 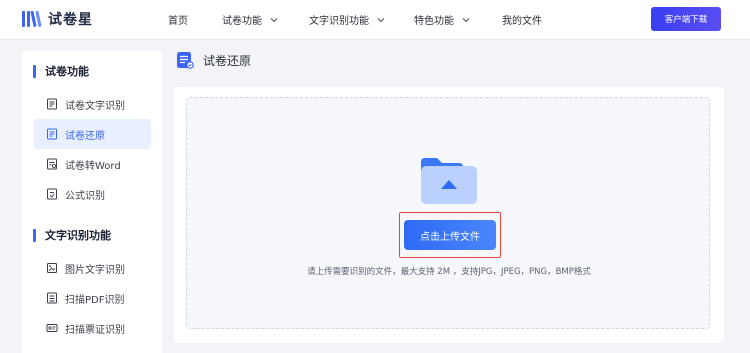 What do you see at coordinates (32, 19) in the screenshot?
I see `brand-logo-icon` at bounding box center [32, 19].